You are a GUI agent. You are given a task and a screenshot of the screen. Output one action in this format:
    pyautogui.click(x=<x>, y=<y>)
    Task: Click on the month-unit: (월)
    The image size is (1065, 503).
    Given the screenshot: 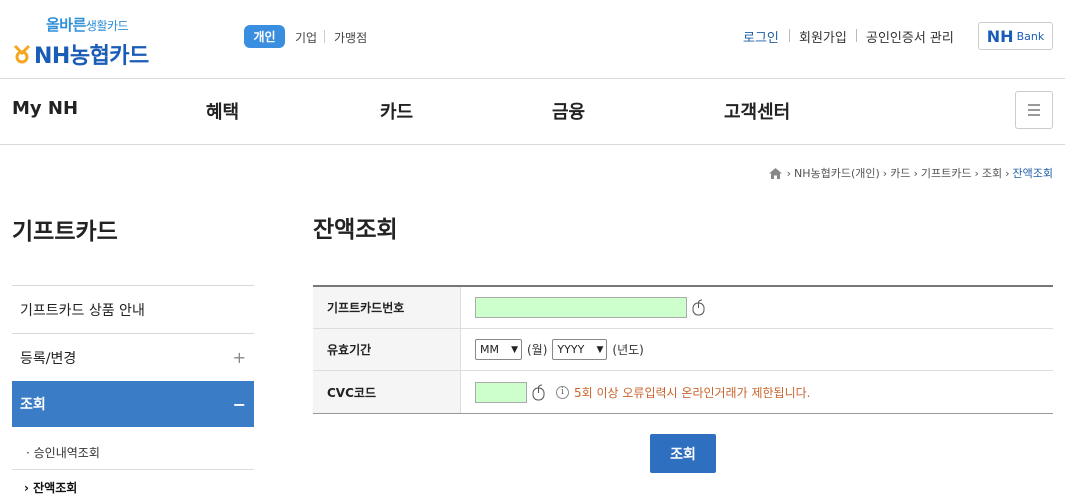 What is the action you would take?
    pyautogui.click(x=537, y=350)
    